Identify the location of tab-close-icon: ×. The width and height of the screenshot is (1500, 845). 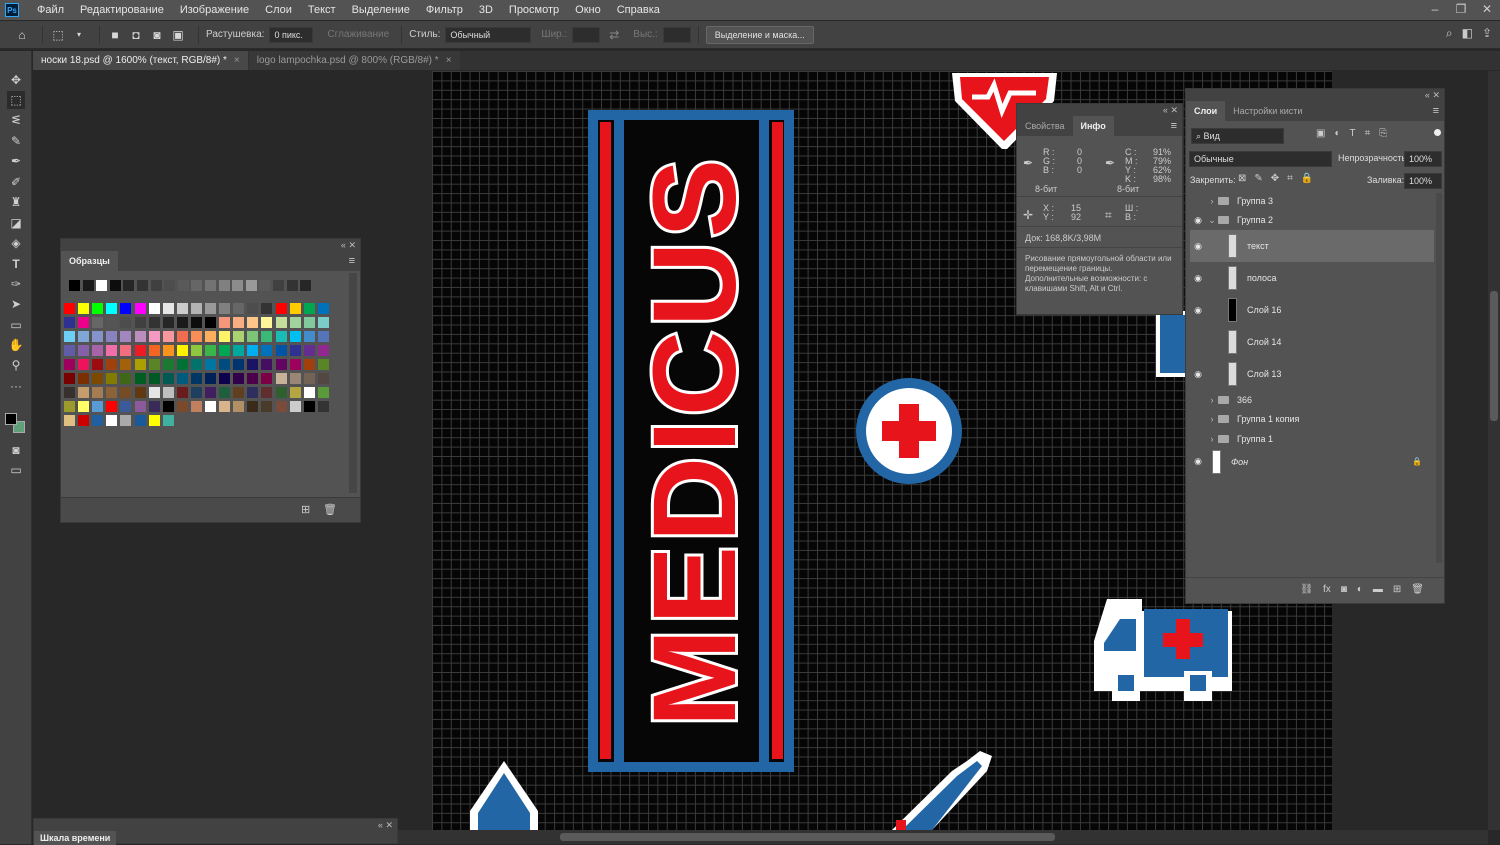
(237, 60).